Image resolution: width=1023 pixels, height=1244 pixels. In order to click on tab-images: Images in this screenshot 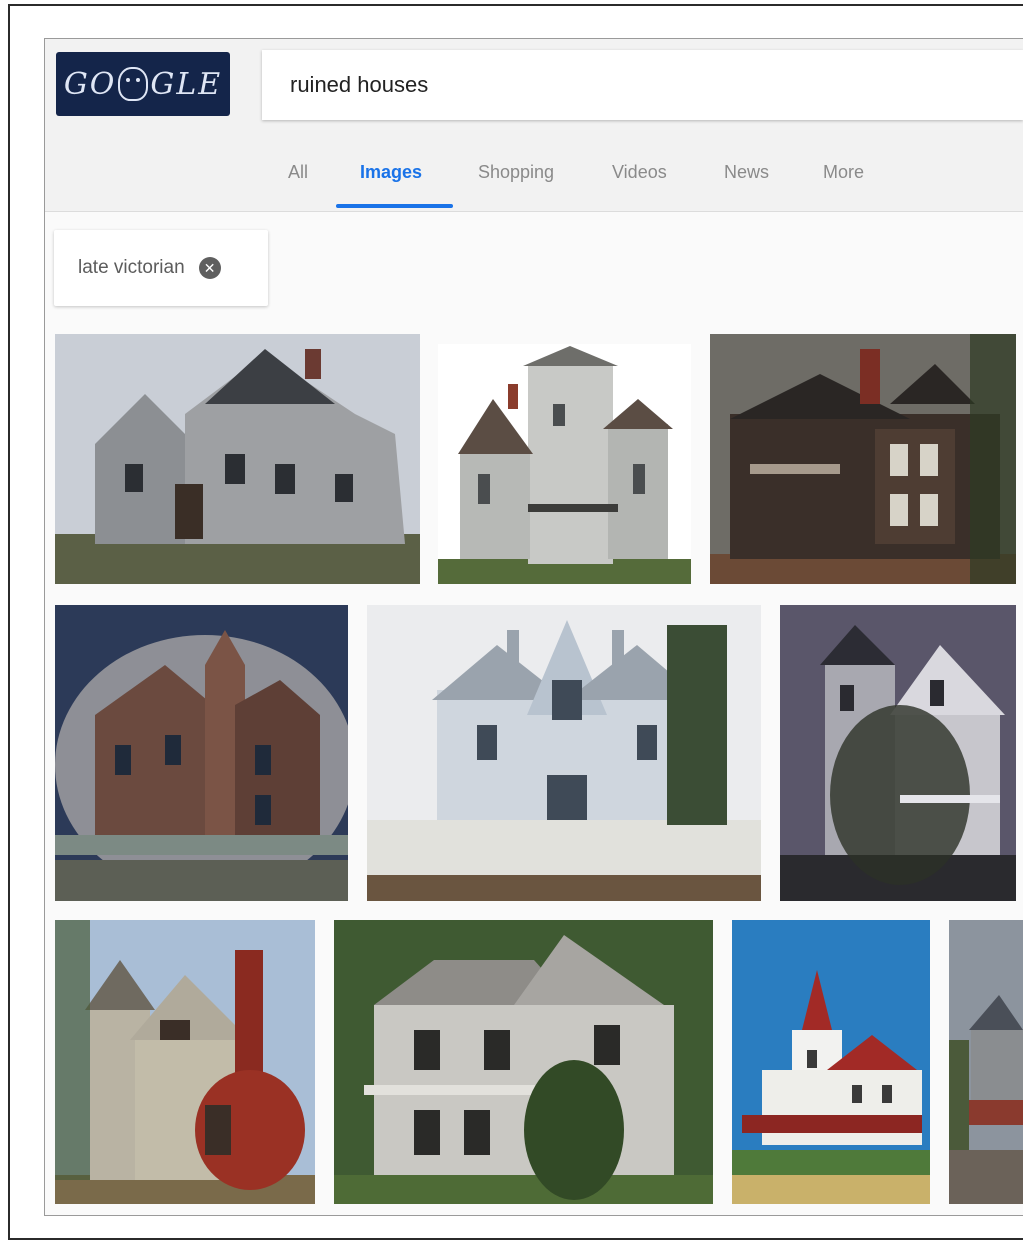, I will do `click(391, 172)`.